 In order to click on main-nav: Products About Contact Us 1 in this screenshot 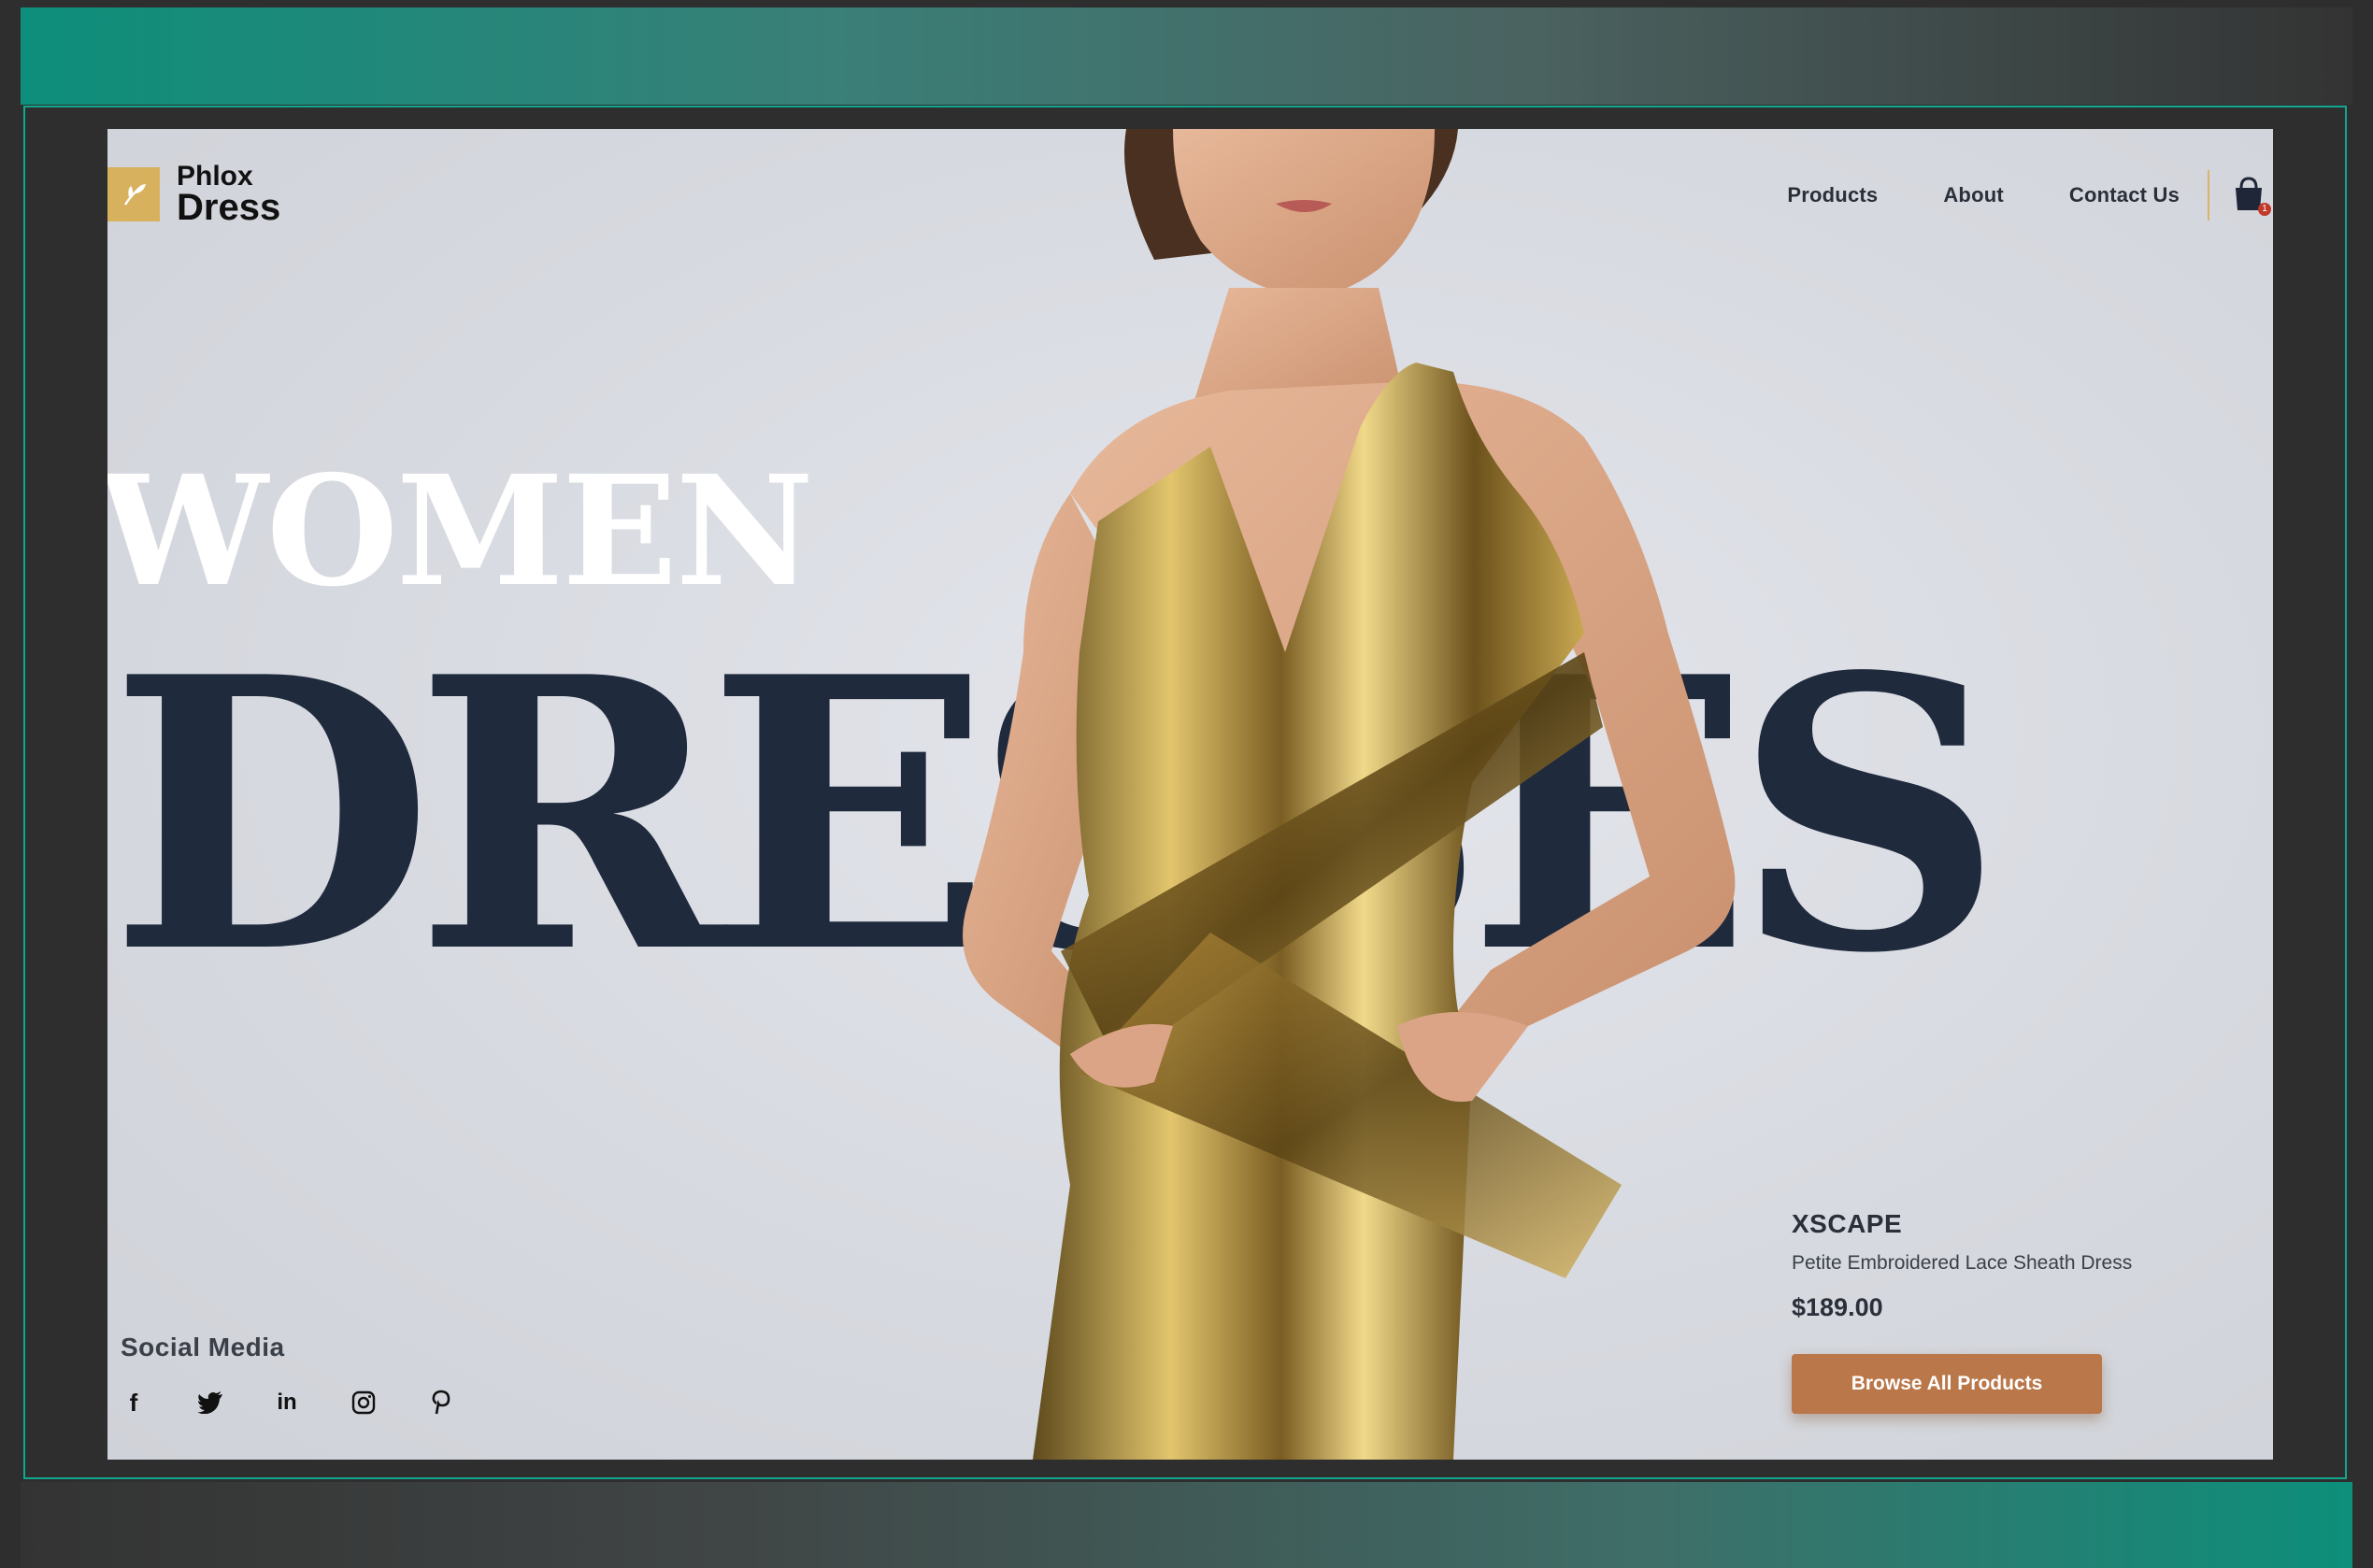, I will do `click(2030, 196)`.